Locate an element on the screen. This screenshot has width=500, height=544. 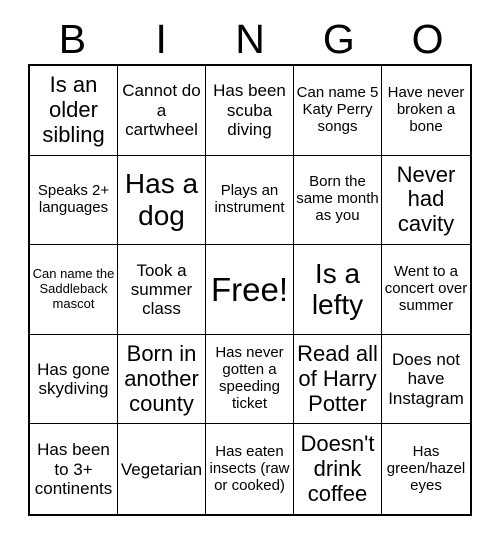
bingo-cell: Have never broken a bone is located at coordinates (426, 111).